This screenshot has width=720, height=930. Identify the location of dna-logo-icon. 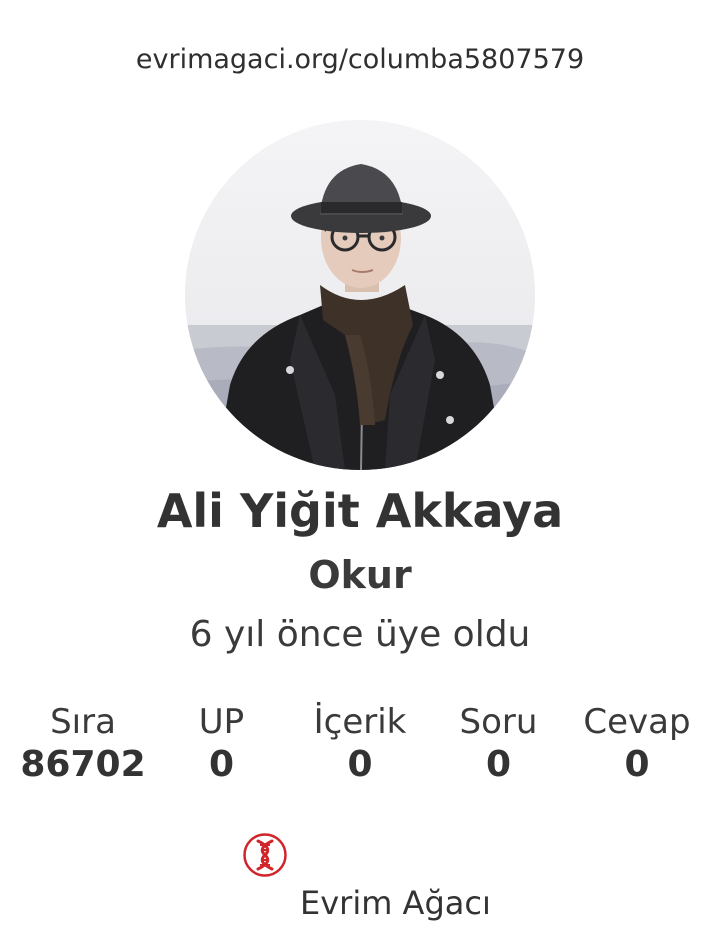
(265, 855).